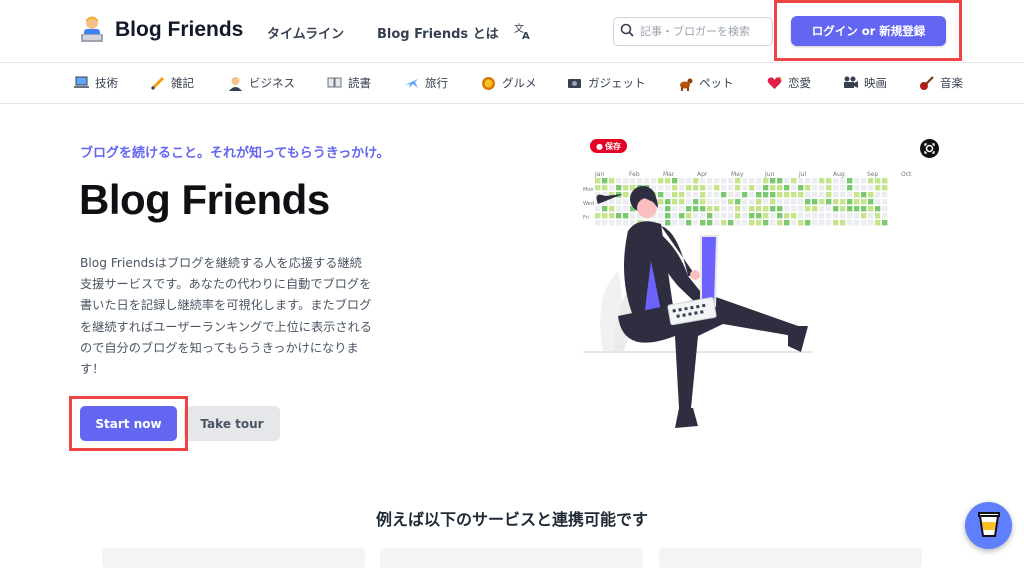 The width and height of the screenshot is (1024, 568). What do you see at coordinates (865, 83) in the screenshot?
I see `category-movie: 映画` at bounding box center [865, 83].